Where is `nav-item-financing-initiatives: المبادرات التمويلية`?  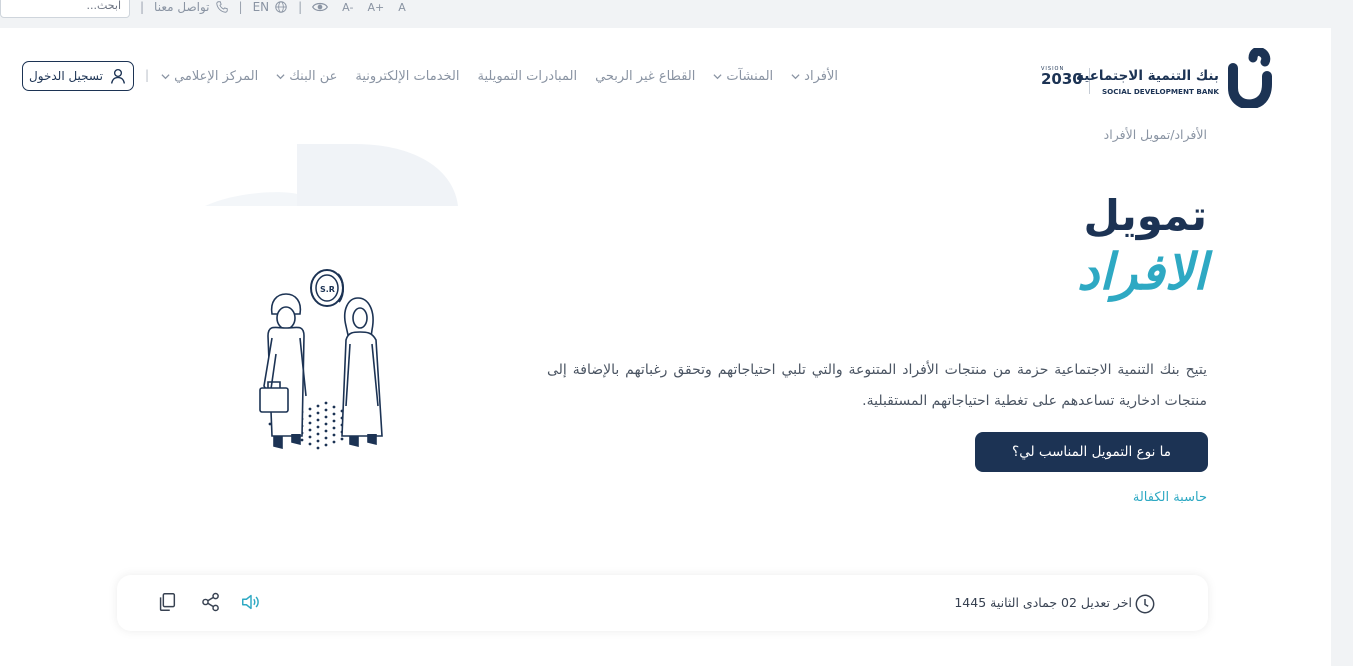 nav-item-financing-initiatives: المبادرات التمويلية is located at coordinates (528, 76).